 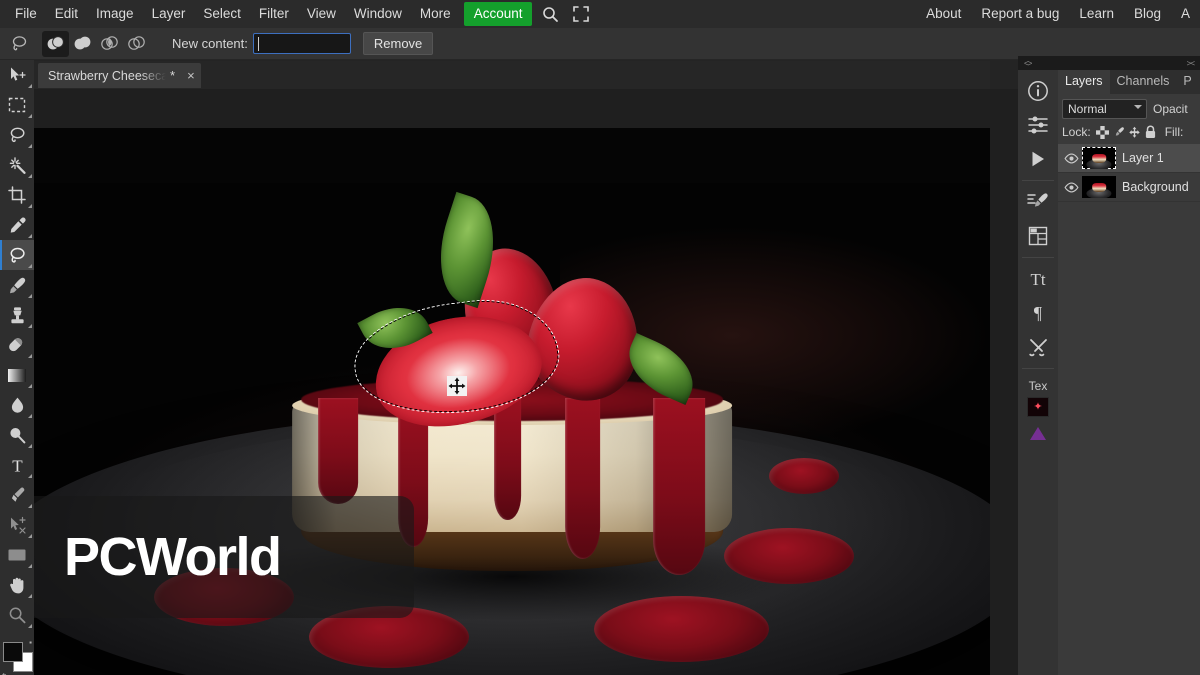 I want to click on menu-select: Select, so click(x=222, y=14).